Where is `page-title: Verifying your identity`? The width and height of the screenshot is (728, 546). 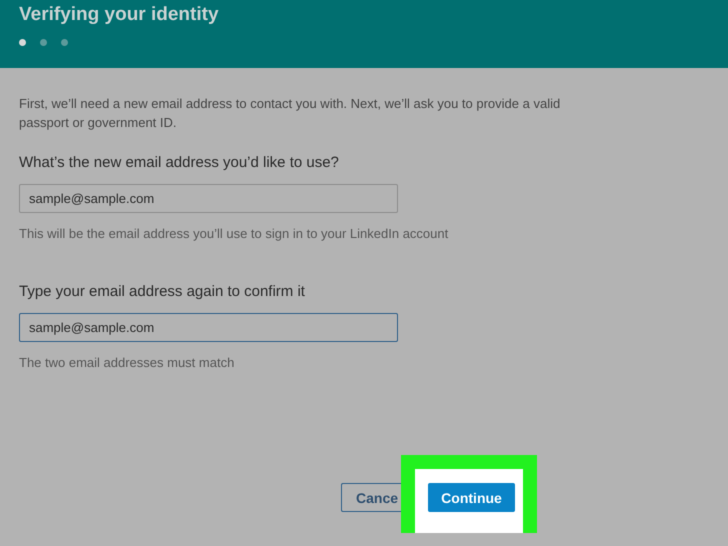 page-title: Verifying your identity is located at coordinates (119, 15).